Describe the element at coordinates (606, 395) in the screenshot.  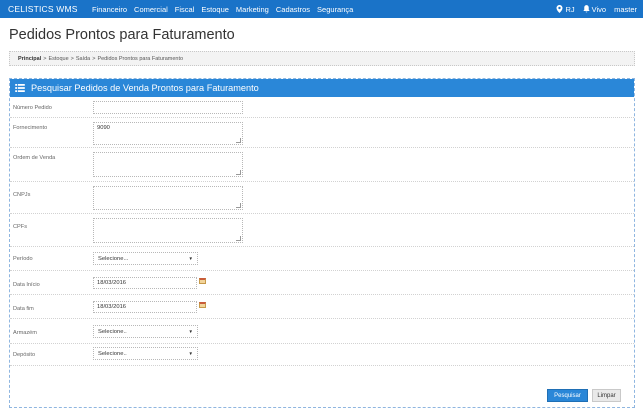
I see `clear-button: Limpar` at that location.